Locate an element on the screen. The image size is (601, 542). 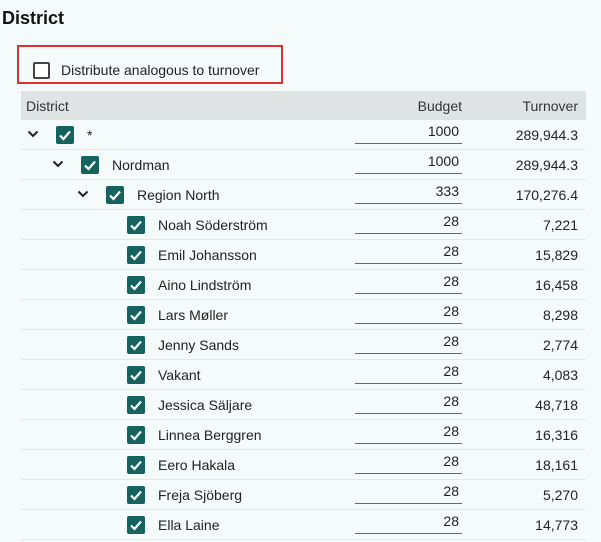
column-header-district: District is located at coordinates (47, 106).